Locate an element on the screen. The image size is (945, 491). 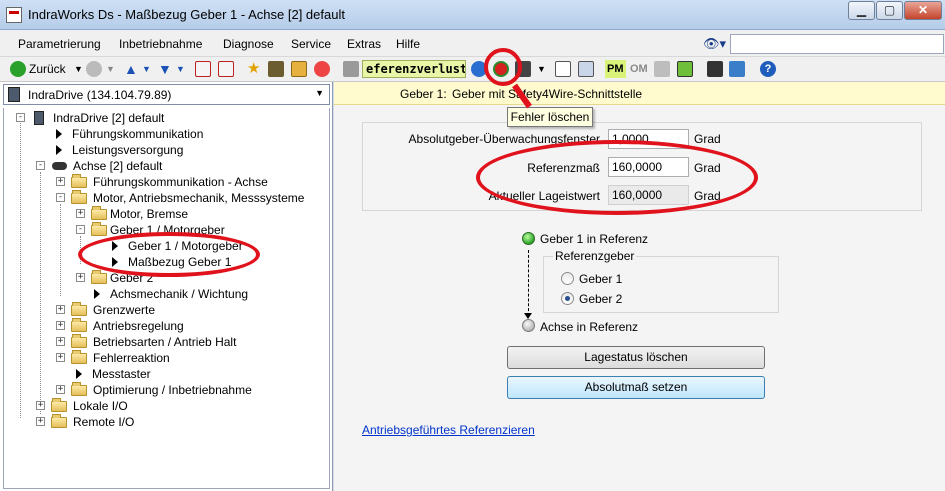
tree-node-label: Grenzwerte is located at coordinates (124, 310).